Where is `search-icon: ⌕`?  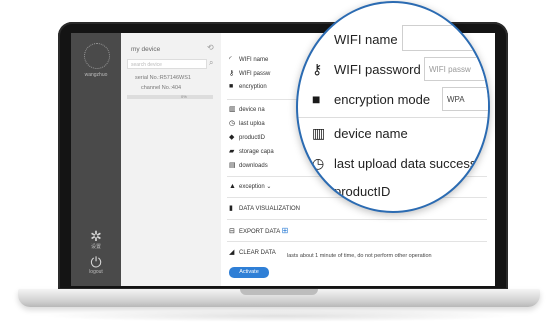
search-icon: ⌕ is located at coordinates (211, 63).